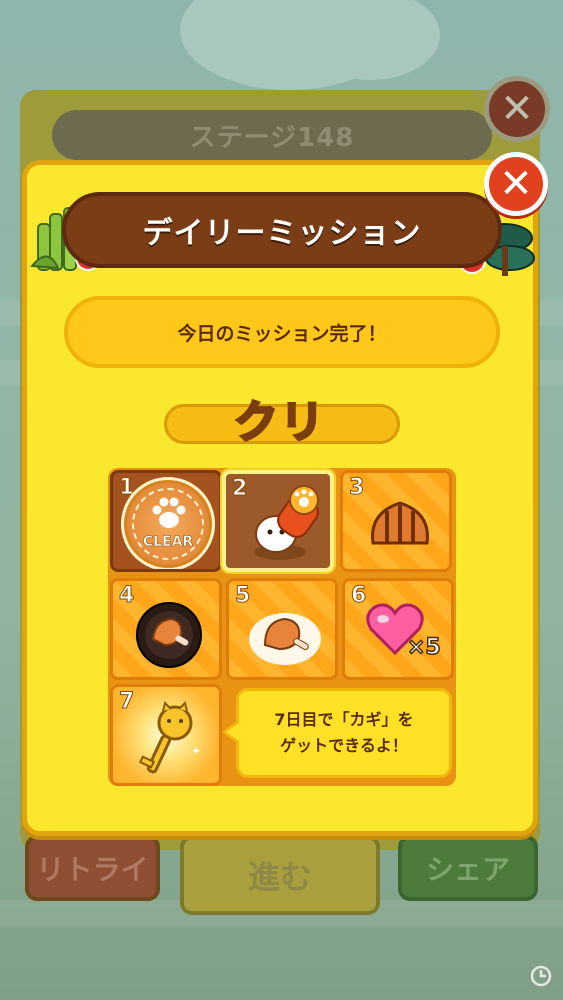 This screenshot has width=563, height=1000. Describe the element at coordinates (92, 868) in the screenshot. I see `retry-button: リトライ` at that location.